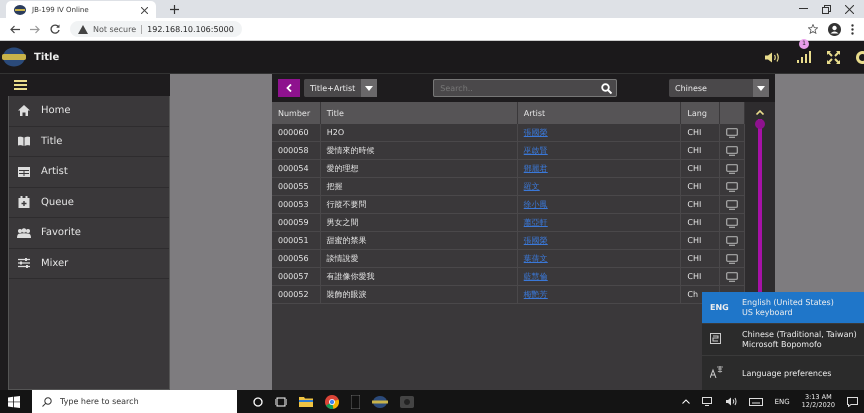 Image resolution: width=864 pixels, height=413 pixels. Describe the element at coordinates (783, 340) in the screenshot. I see `language-option: Chinese (Traditional, Taiwan) Microsoft Bopomofo` at that location.